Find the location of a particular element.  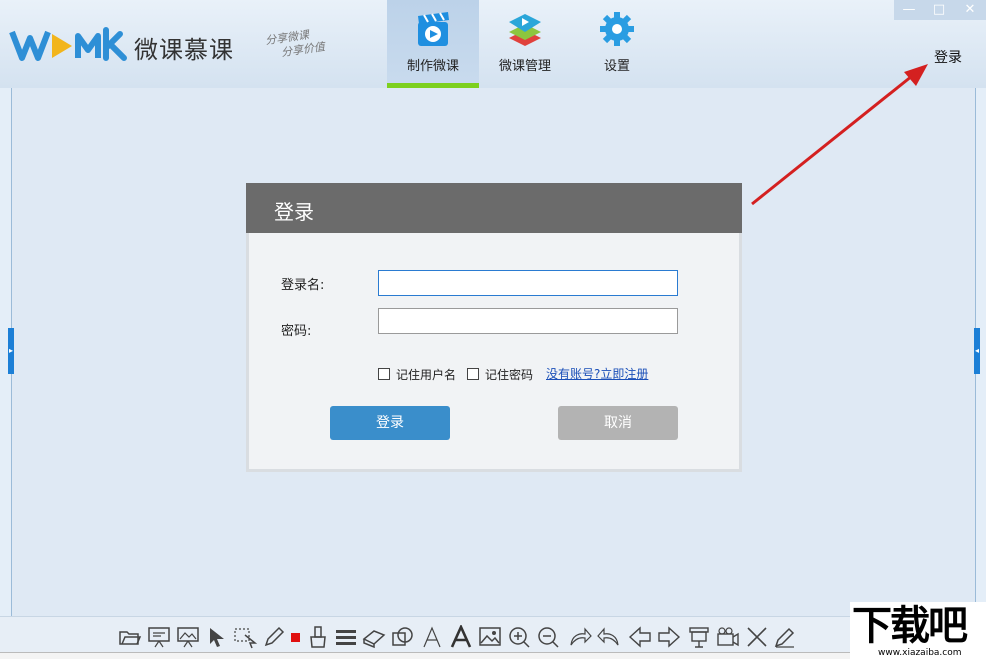

nav-make-microlesson: 制作微课 is located at coordinates (433, 44).